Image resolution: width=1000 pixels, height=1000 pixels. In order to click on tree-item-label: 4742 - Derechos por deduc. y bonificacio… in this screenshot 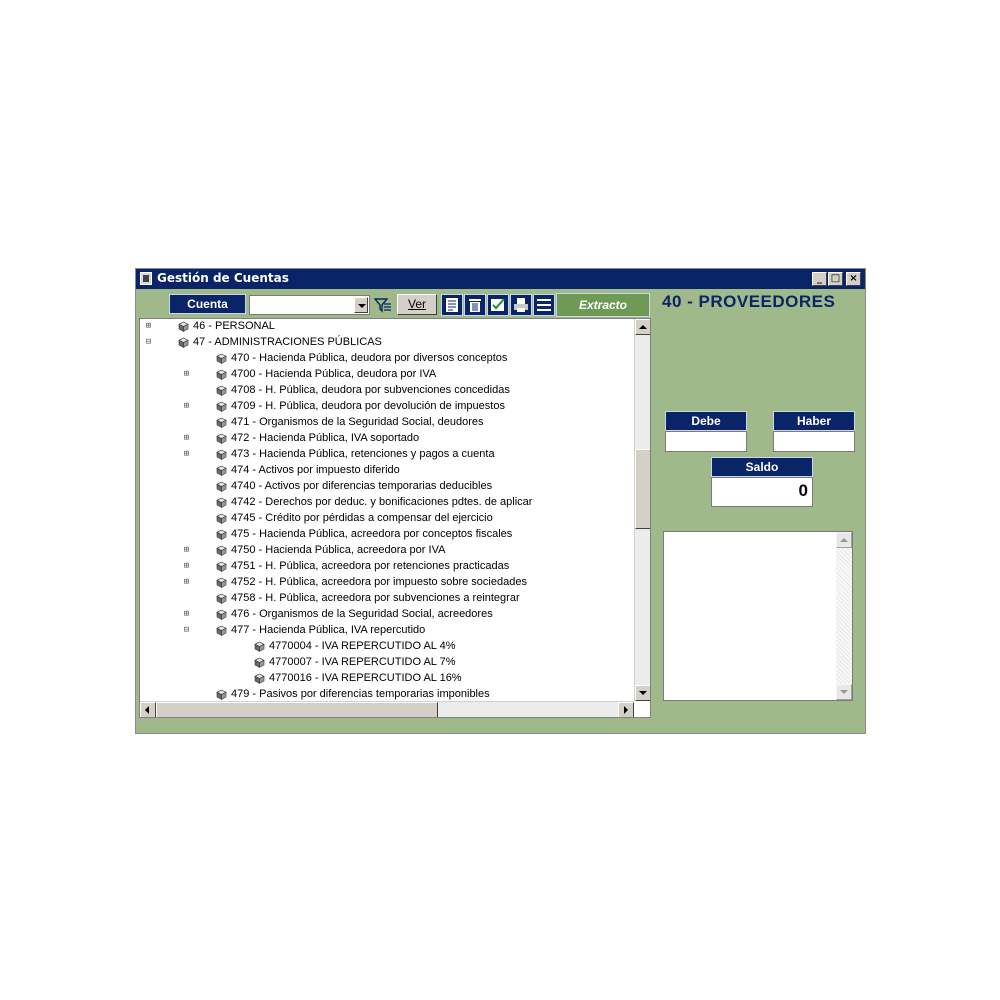, I will do `click(382, 502)`.